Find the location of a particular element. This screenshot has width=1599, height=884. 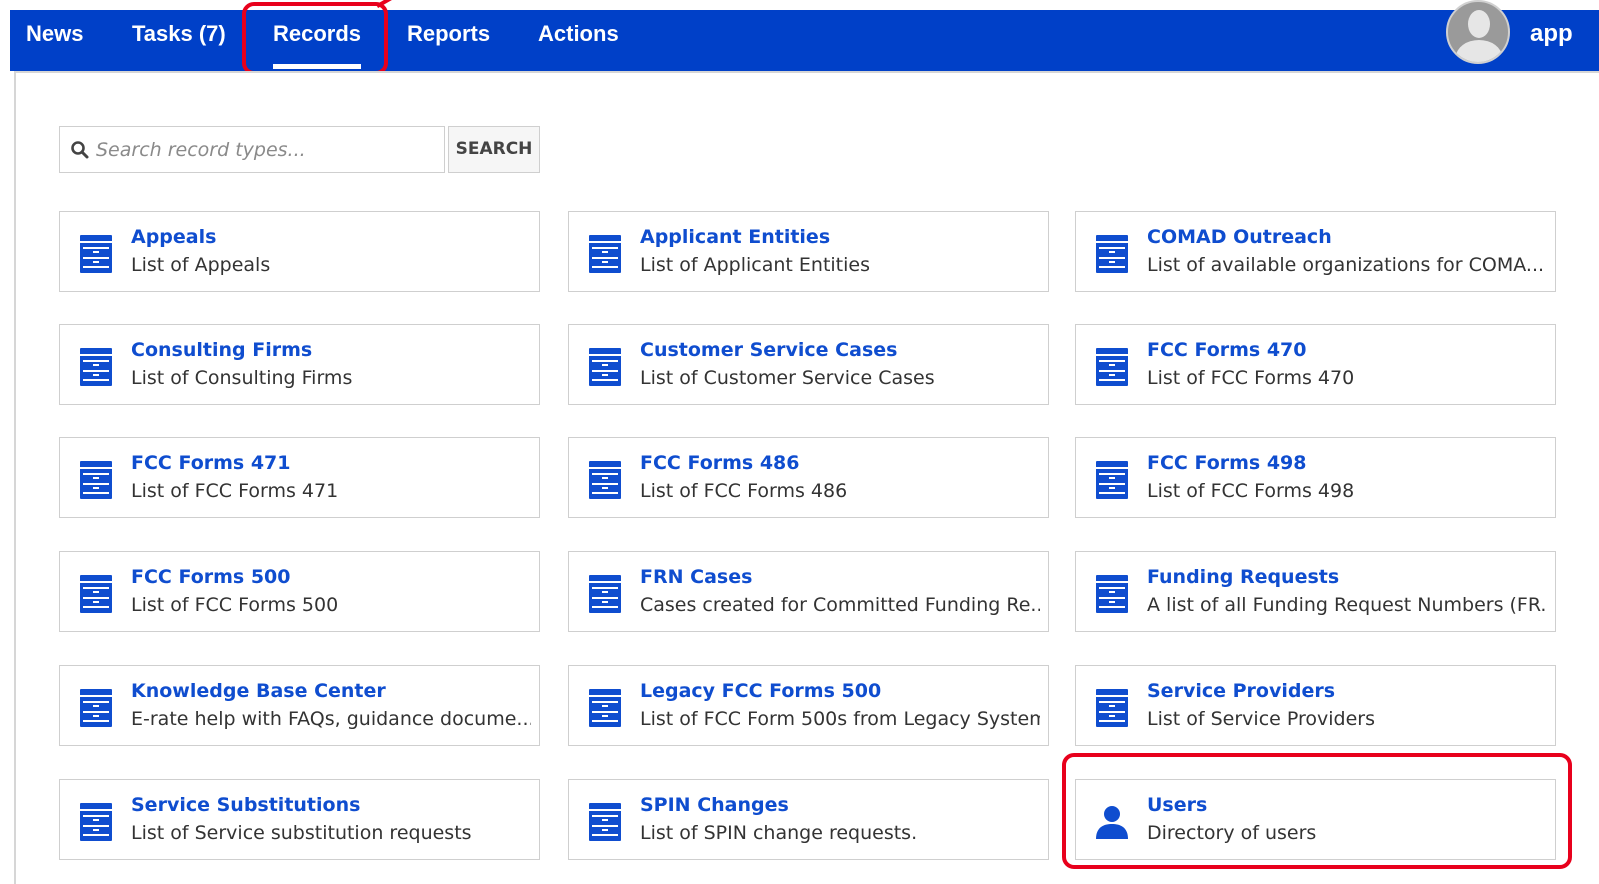

record-card-title: FCC Forms 471 is located at coordinates (211, 463).